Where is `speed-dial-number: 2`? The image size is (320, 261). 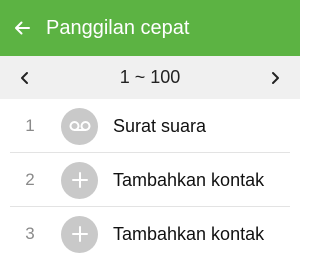 speed-dial-number: 2 is located at coordinates (30, 179).